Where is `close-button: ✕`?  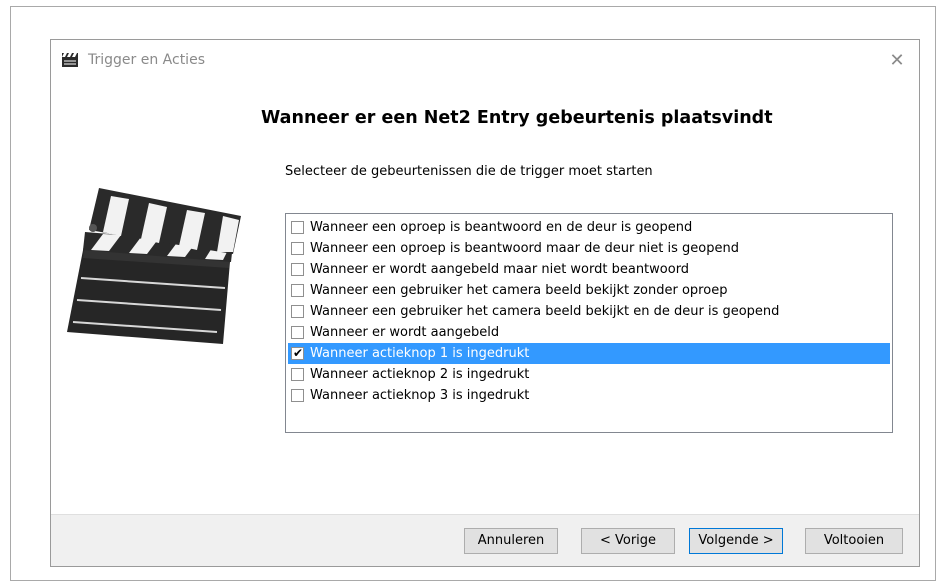 close-button: ✕ is located at coordinates (897, 60).